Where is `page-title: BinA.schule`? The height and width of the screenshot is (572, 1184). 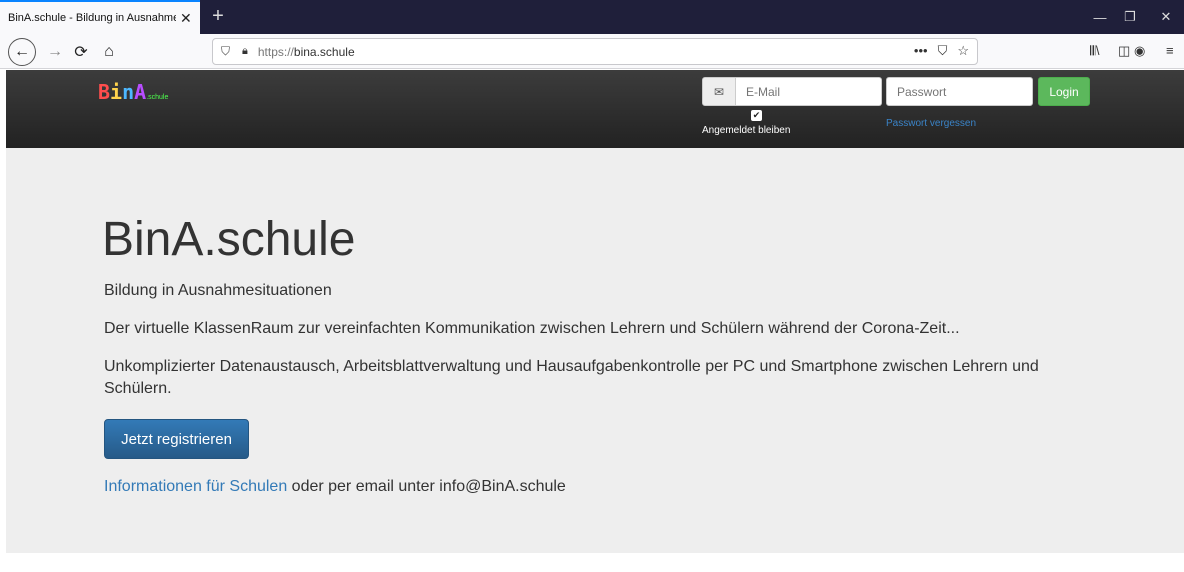 page-title: BinA.schule is located at coordinates (229, 239).